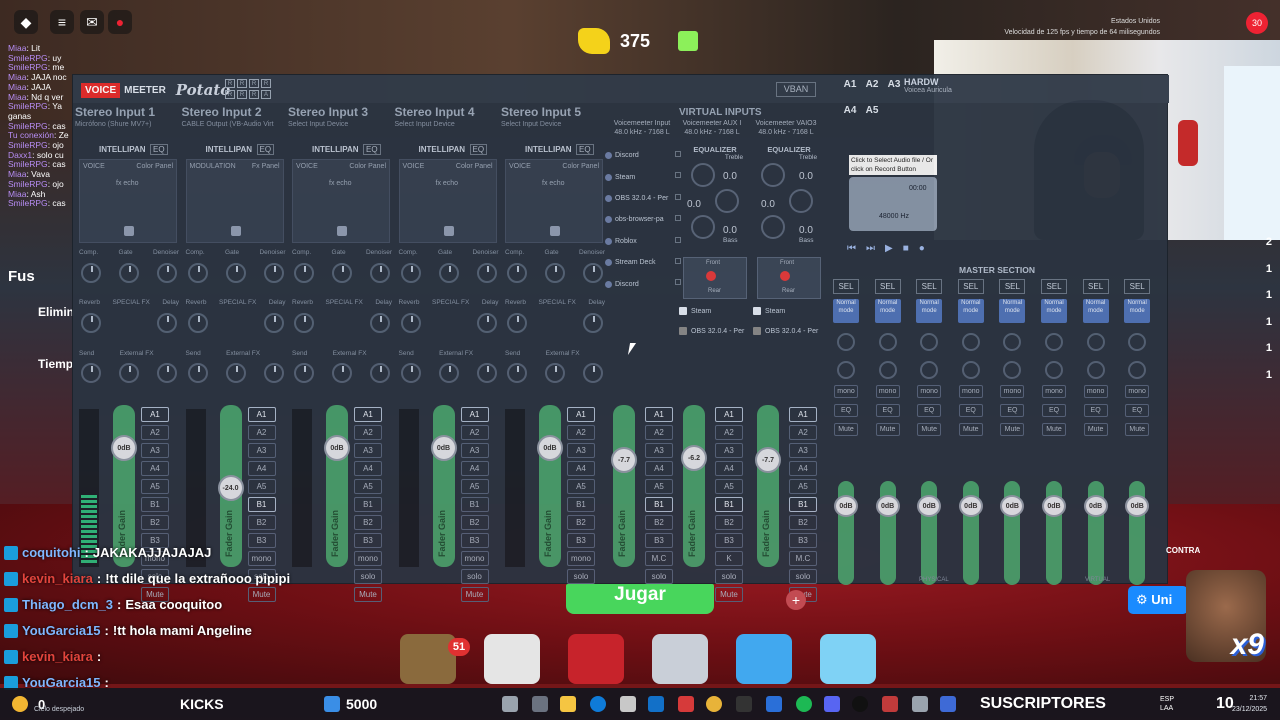 The width and height of the screenshot is (1280, 720). I want to click on microphone-icon: ●, so click(120, 22).